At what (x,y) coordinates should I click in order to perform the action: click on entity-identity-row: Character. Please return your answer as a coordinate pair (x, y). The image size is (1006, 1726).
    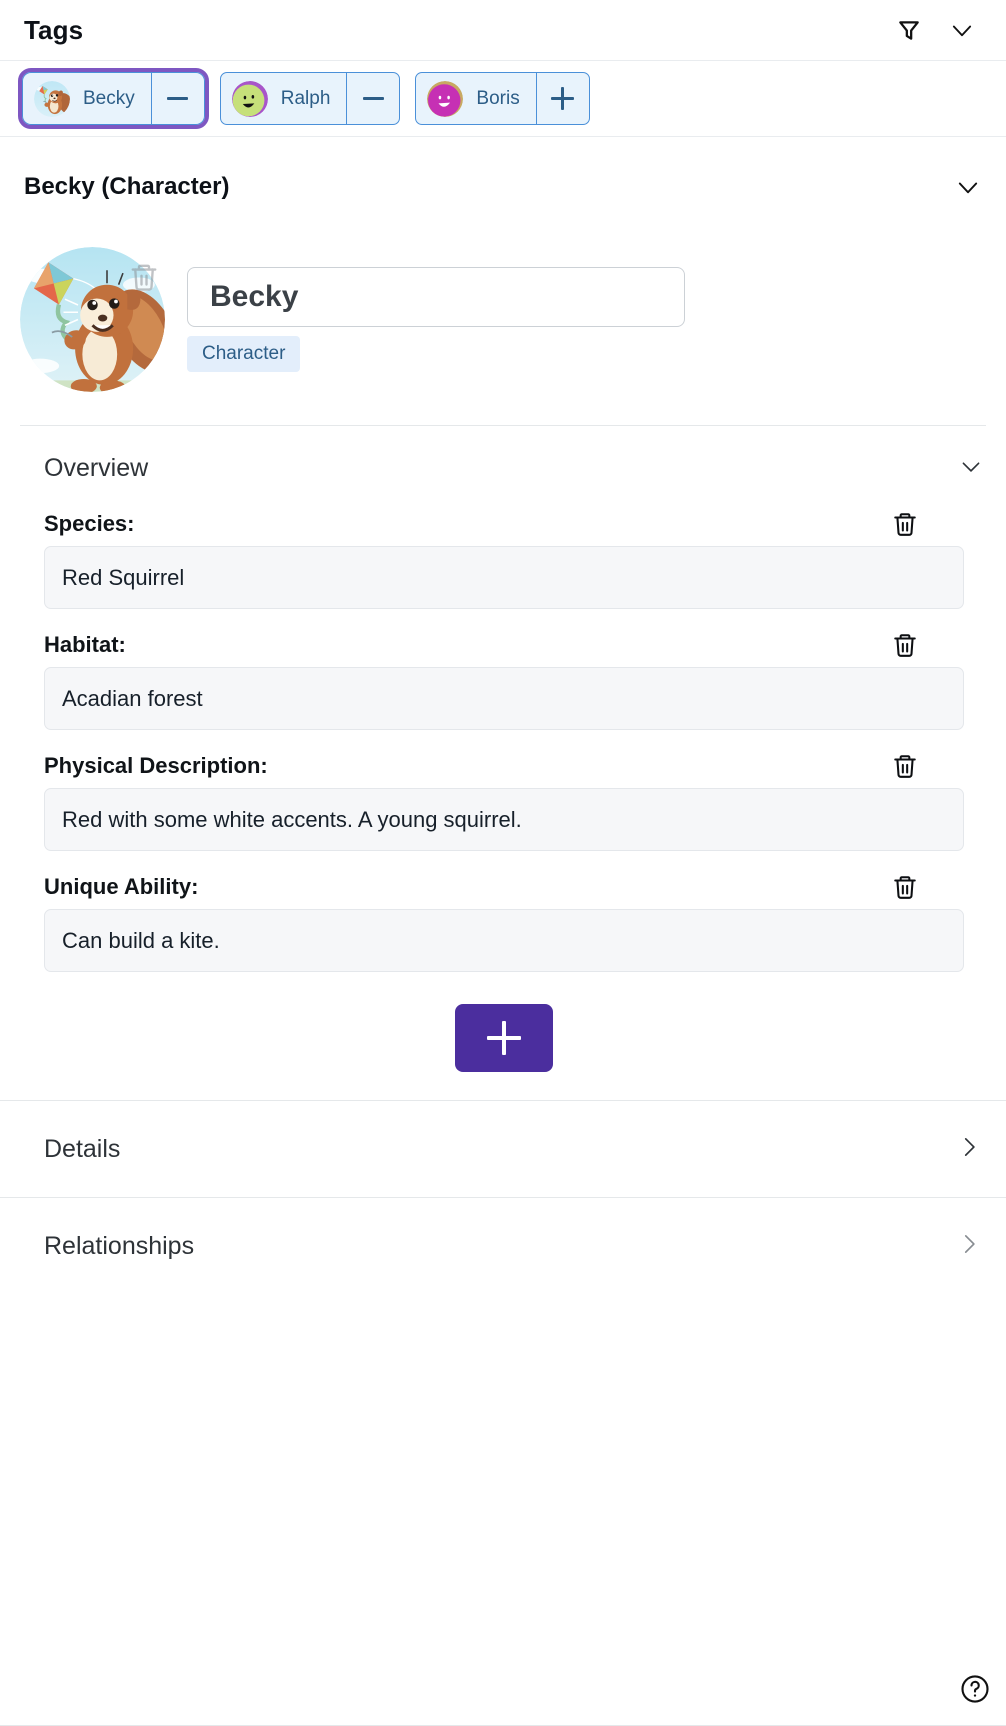
    Looking at the image, I should click on (503, 314).